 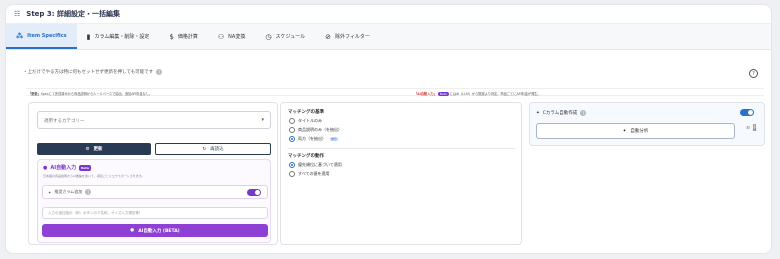 I want to click on category-select-placeholder: 適用するカテゴリー, so click(x=64, y=121).